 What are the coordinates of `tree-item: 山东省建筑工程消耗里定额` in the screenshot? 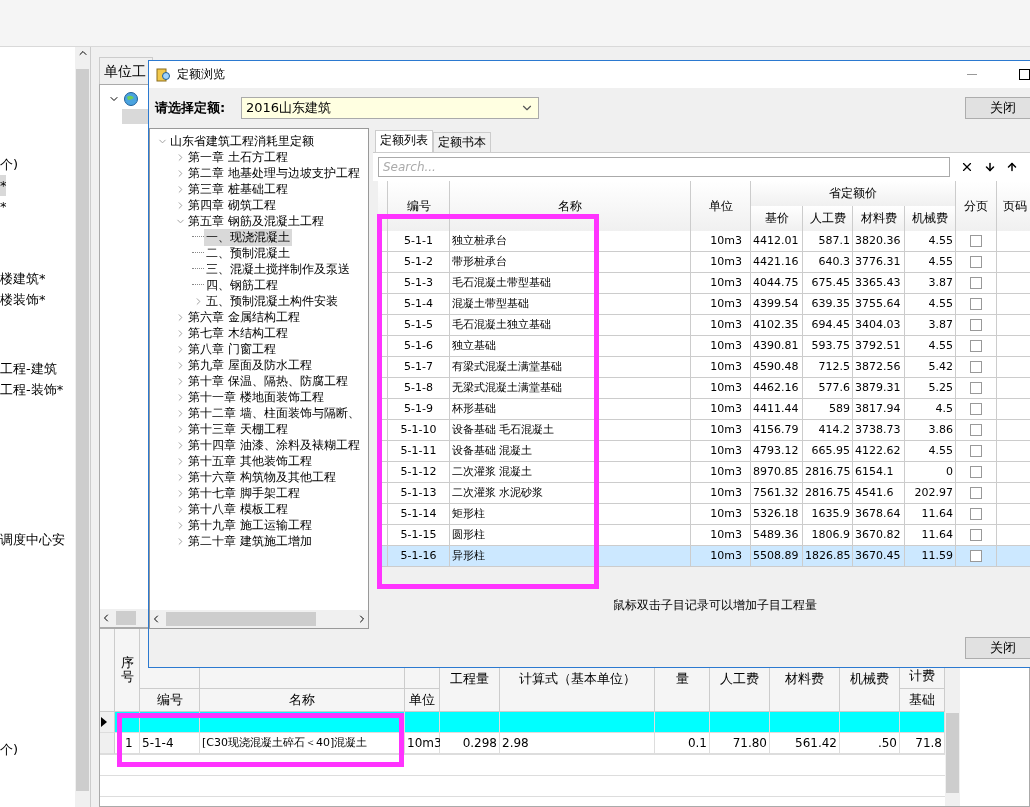 It's located at (242, 141).